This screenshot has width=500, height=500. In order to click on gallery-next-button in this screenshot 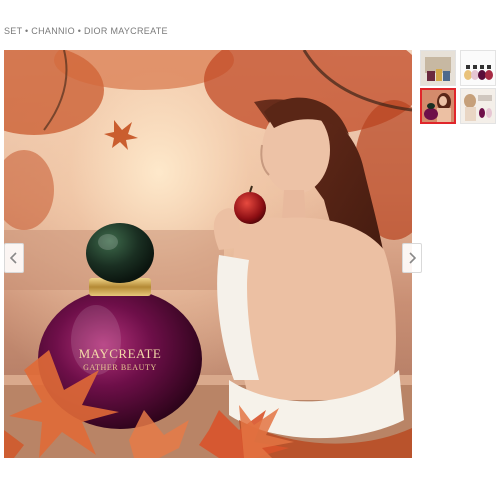, I will do `click(412, 258)`.